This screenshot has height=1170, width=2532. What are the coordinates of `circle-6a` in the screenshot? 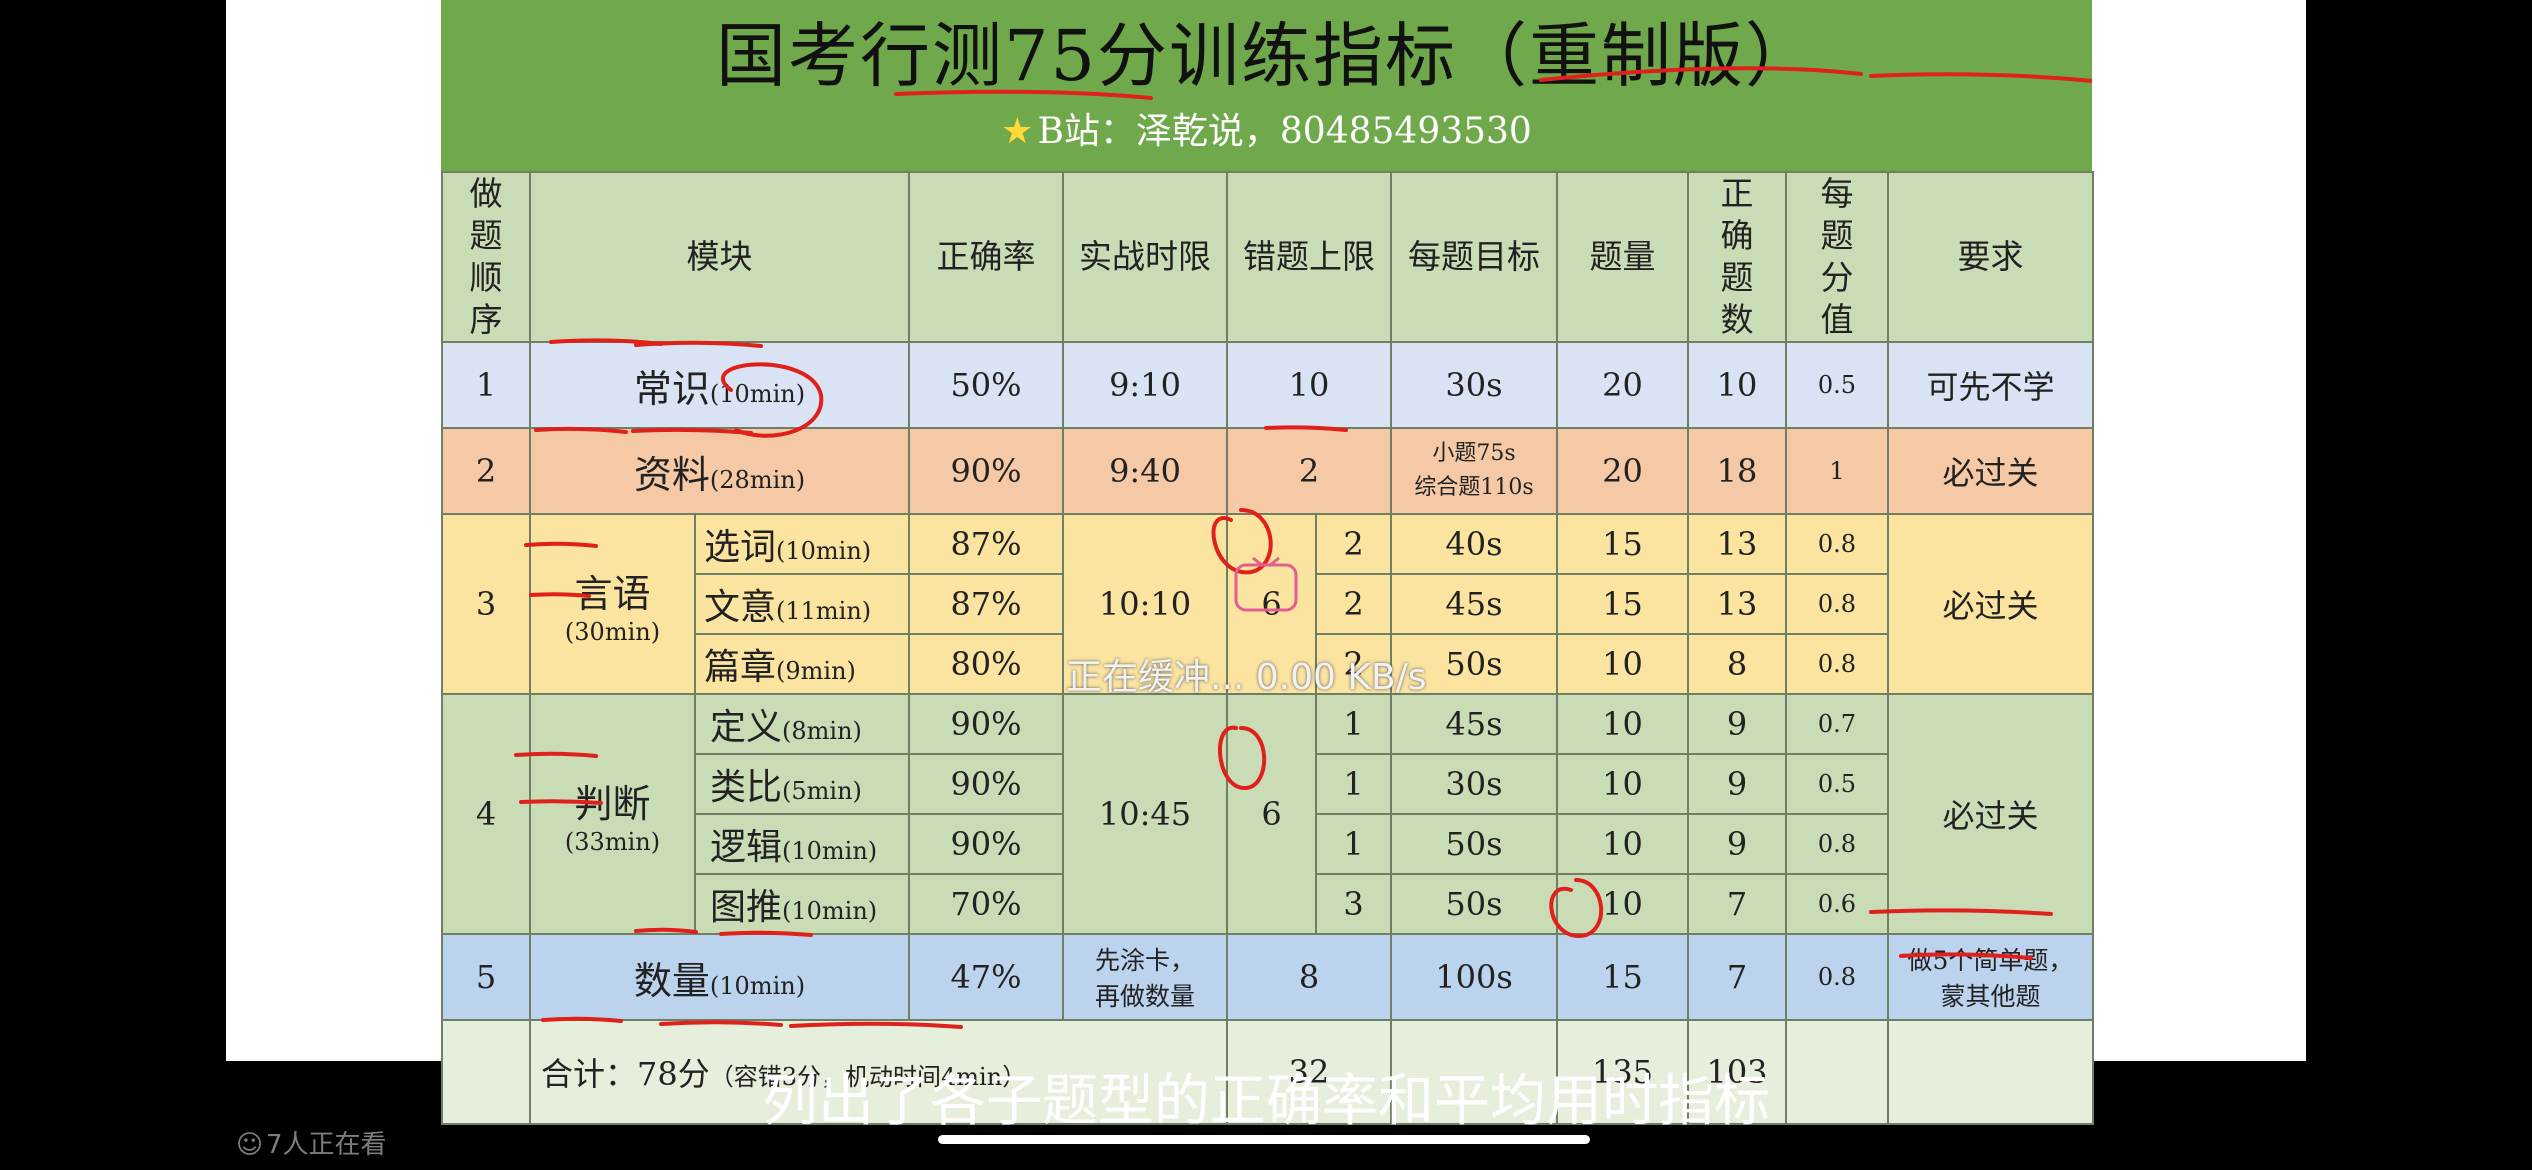 It's located at (1242, 541).